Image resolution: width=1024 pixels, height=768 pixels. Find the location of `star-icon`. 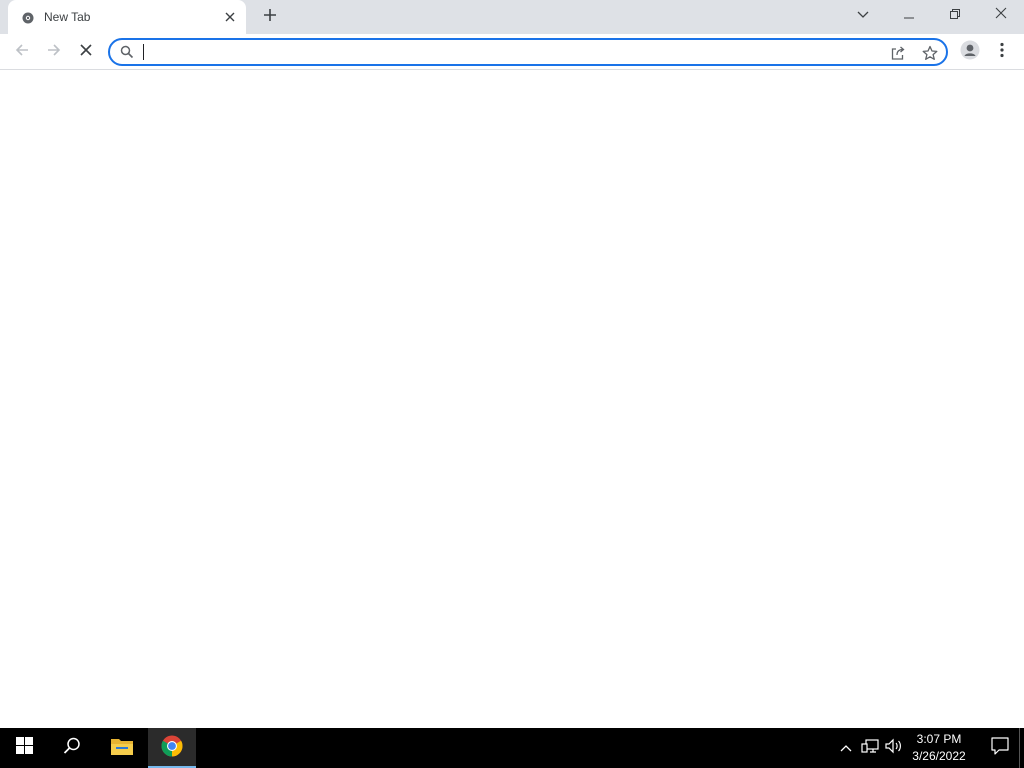

star-icon is located at coordinates (930, 53).